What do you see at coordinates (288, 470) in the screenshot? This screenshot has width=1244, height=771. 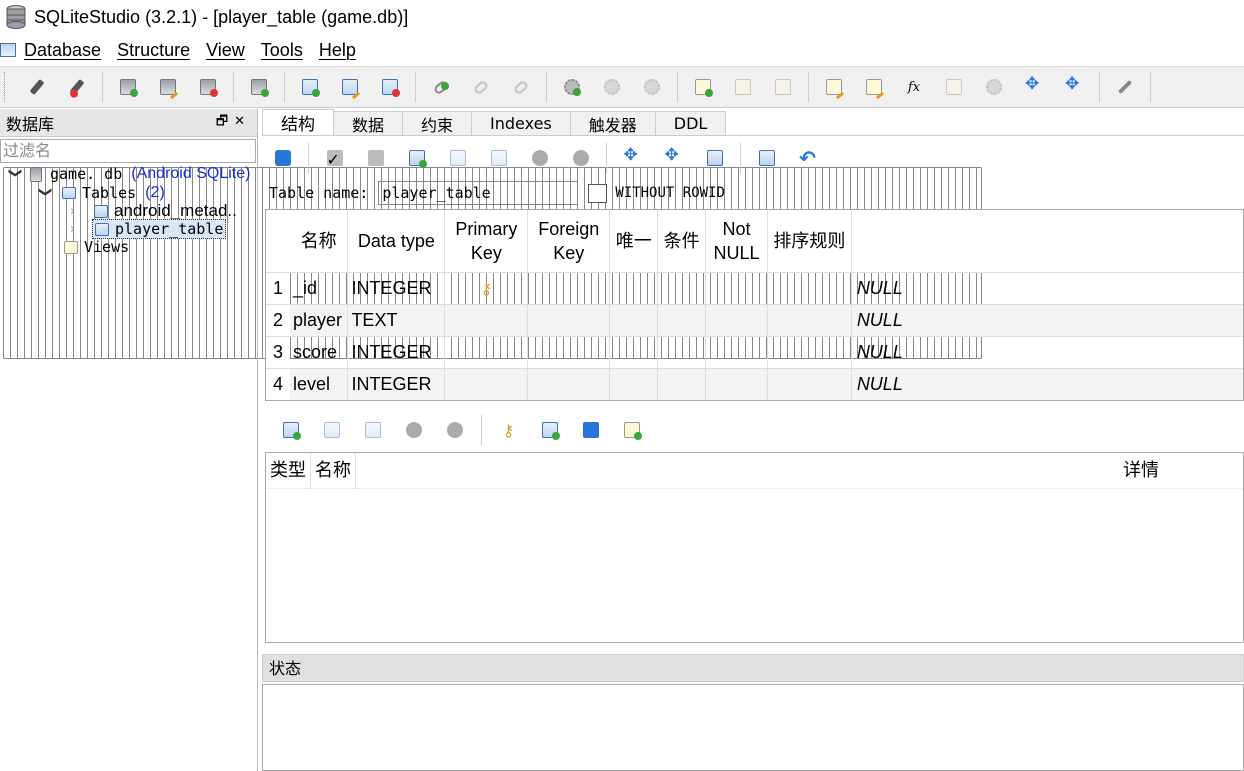 I see `constraint-header-type: 类型` at bounding box center [288, 470].